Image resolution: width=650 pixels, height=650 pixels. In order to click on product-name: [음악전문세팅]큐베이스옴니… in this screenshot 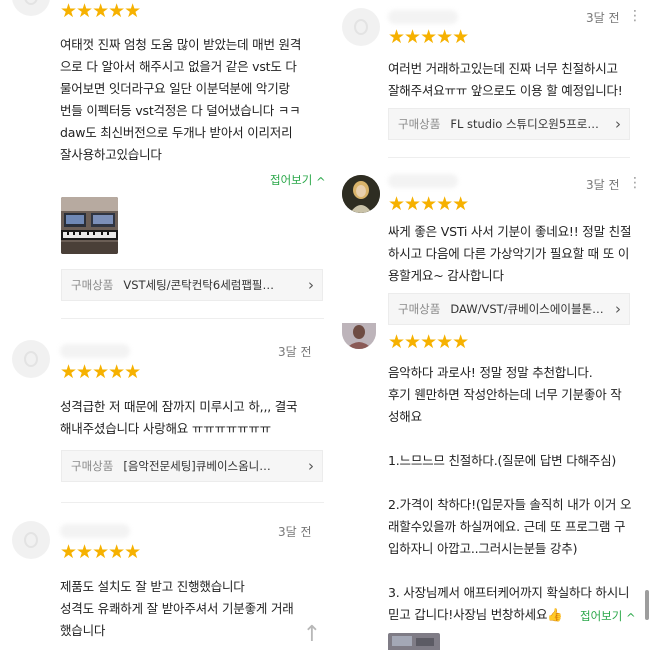, I will do `click(197, 466)`.